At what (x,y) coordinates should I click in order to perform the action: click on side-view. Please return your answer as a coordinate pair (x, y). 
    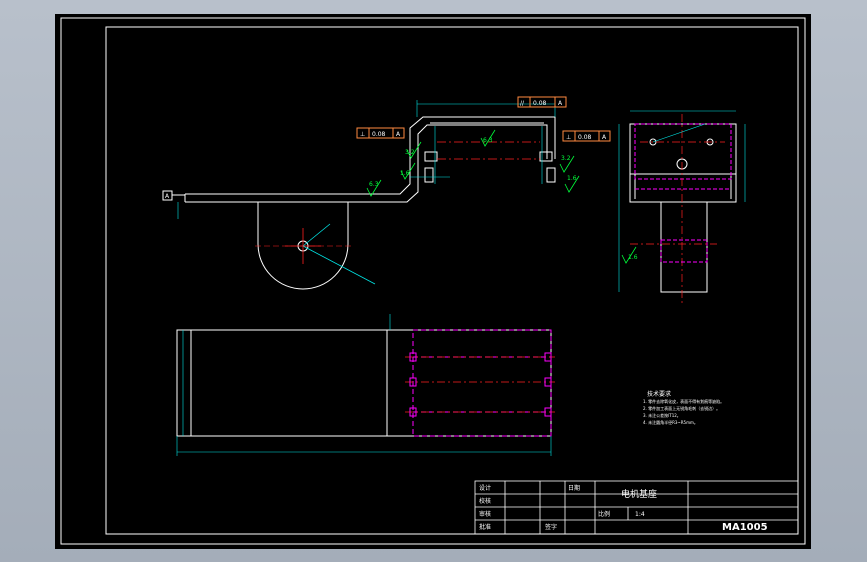
    Looking at the image, I should click on (683, 209).